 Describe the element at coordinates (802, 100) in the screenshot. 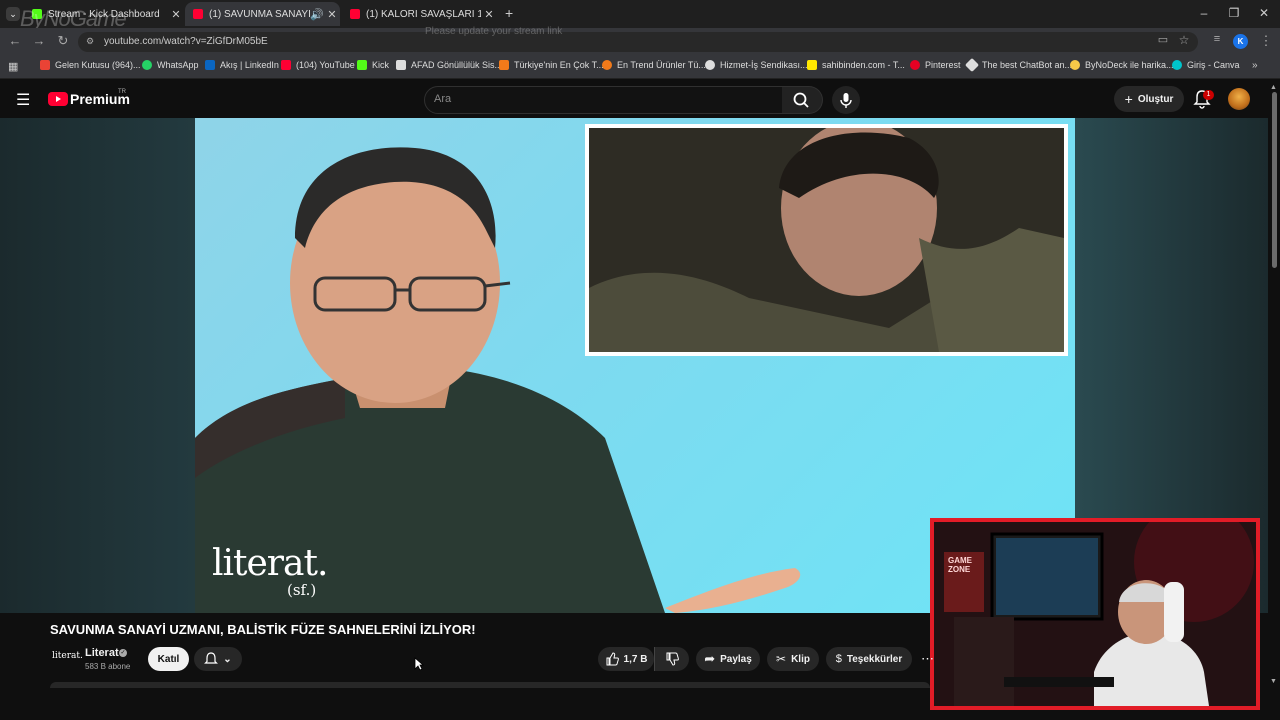

I see `search-button` at that location.